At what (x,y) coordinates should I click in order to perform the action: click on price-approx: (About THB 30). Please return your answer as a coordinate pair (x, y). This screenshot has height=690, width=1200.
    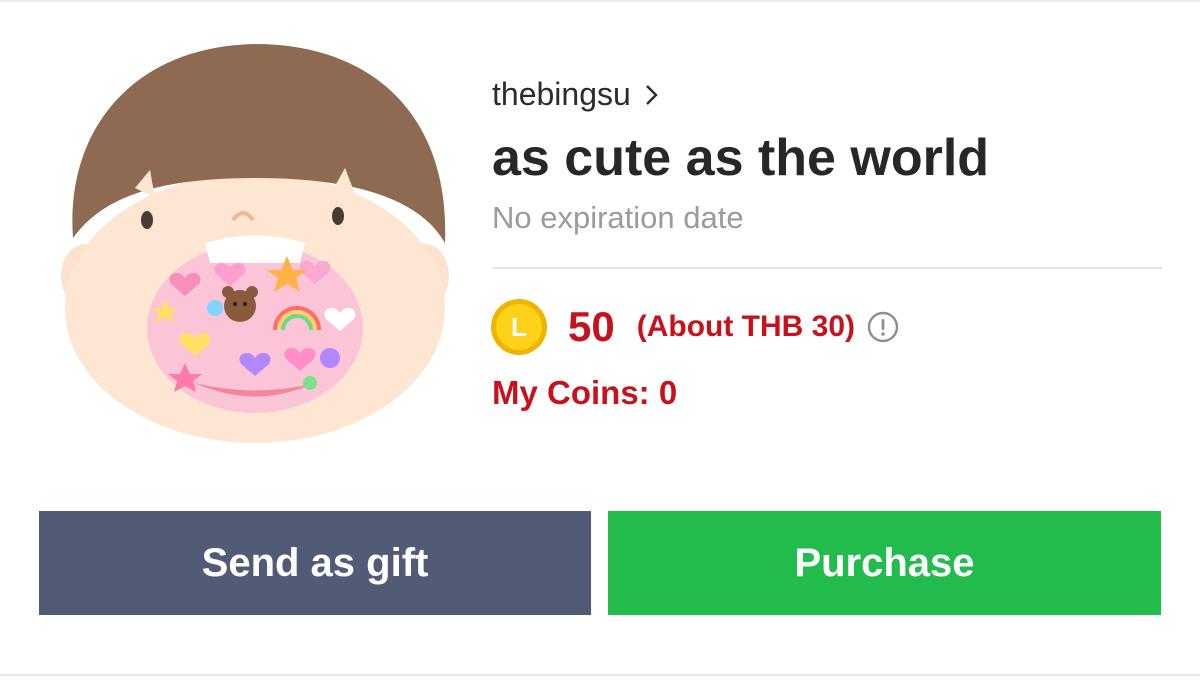
    Looking at the image, I should click on (746, 326).